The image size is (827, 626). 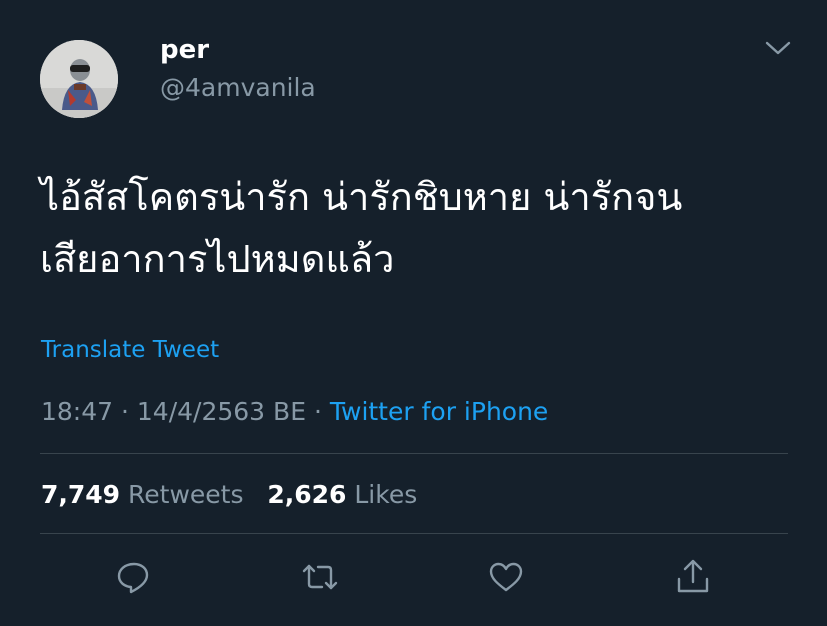 I want to click on tweet-stats: 7,749 Retweets 2,626 Likes, so click(x=229, y=495).